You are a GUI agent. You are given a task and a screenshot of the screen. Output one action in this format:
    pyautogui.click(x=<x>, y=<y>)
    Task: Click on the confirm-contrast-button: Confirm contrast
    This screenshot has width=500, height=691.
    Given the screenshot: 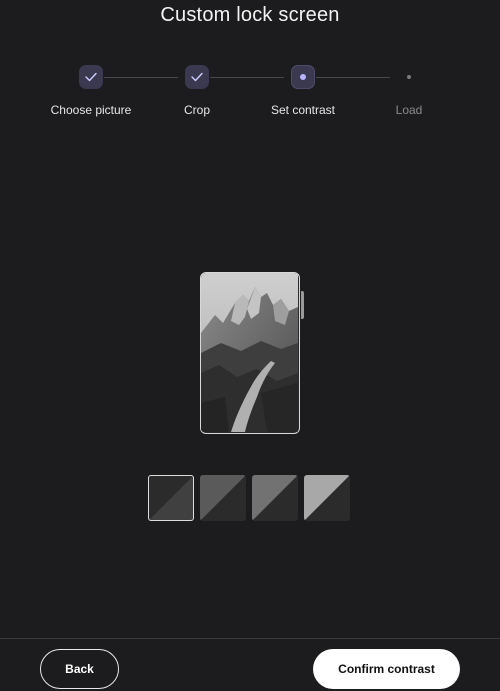 What is the action you would take?
    pyautogui.click(x=386, y=669)
    